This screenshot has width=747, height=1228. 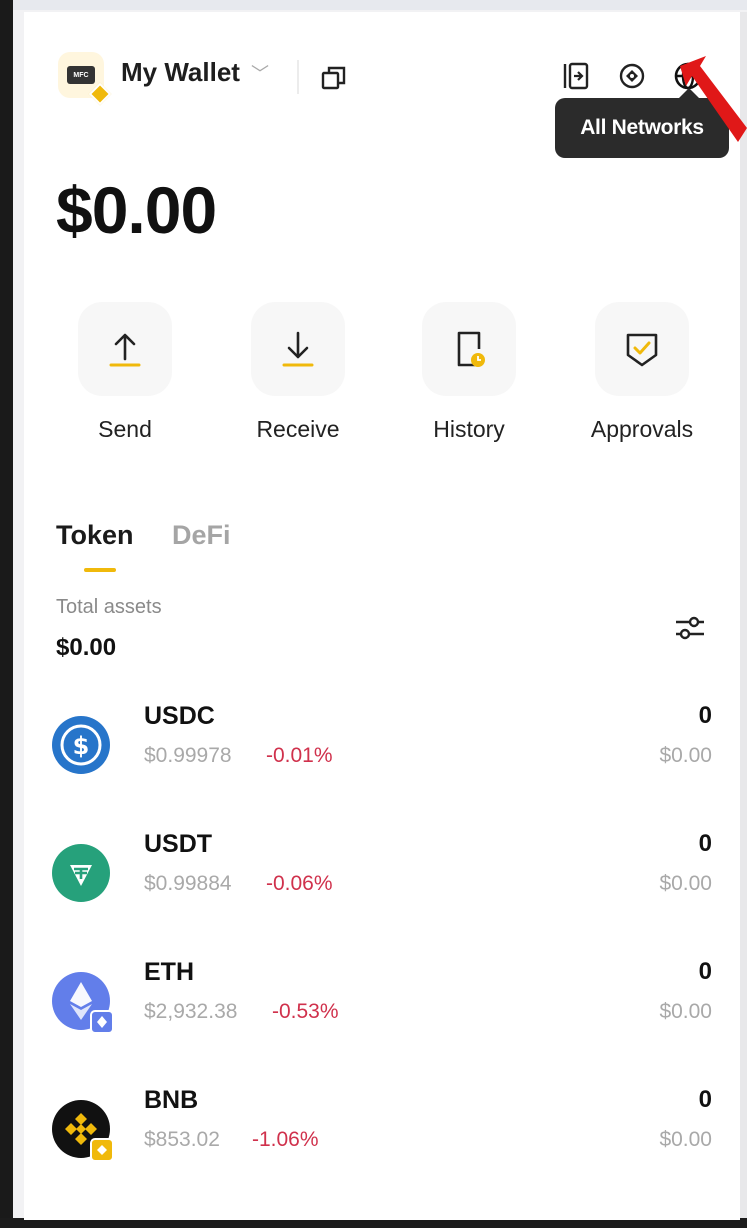 I want to click on token-price: $2,932.38, so click(x=191, y=1011).